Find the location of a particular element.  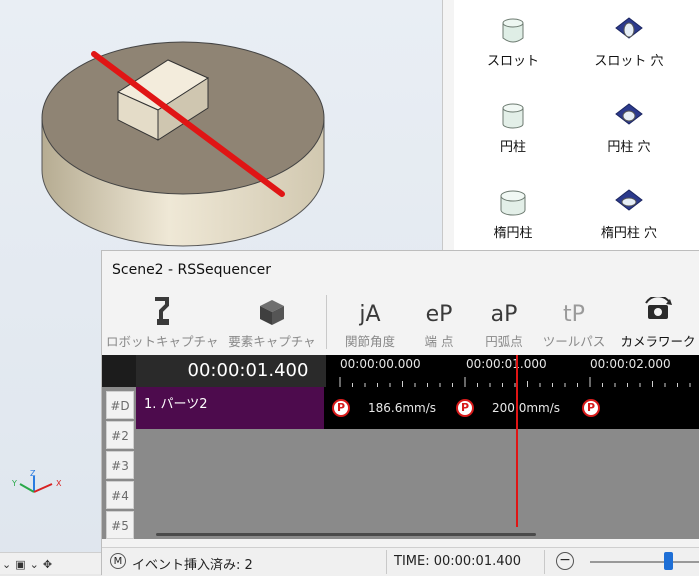

ruler-label: 00:00:00.000 is located at coordinates (380, 364).